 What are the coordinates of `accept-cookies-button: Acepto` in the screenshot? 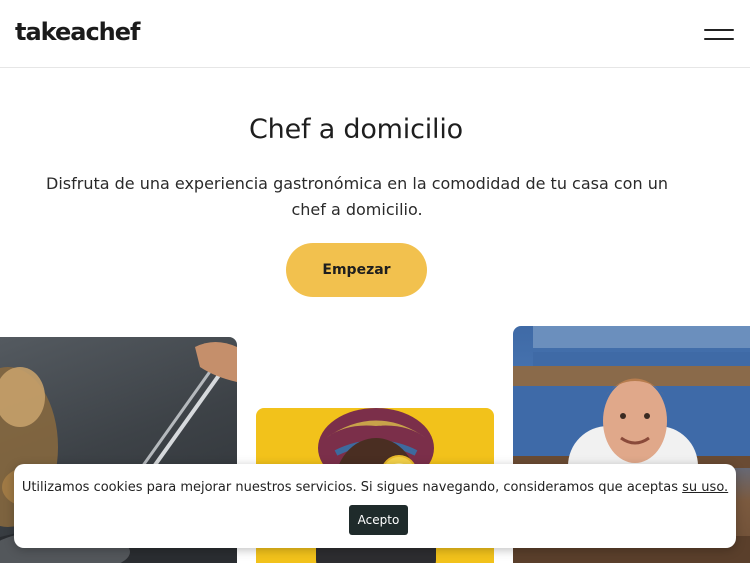 It's located at (378, 520).